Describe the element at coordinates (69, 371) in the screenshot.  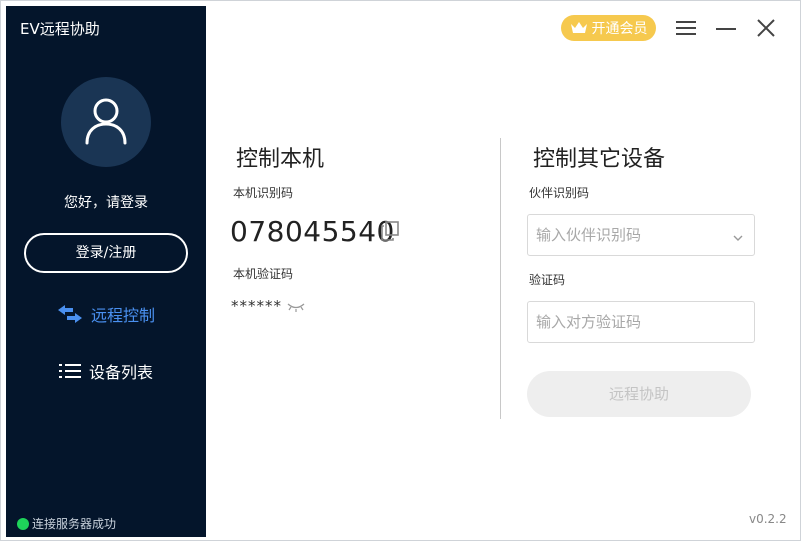
I see `list-icon` at that location.